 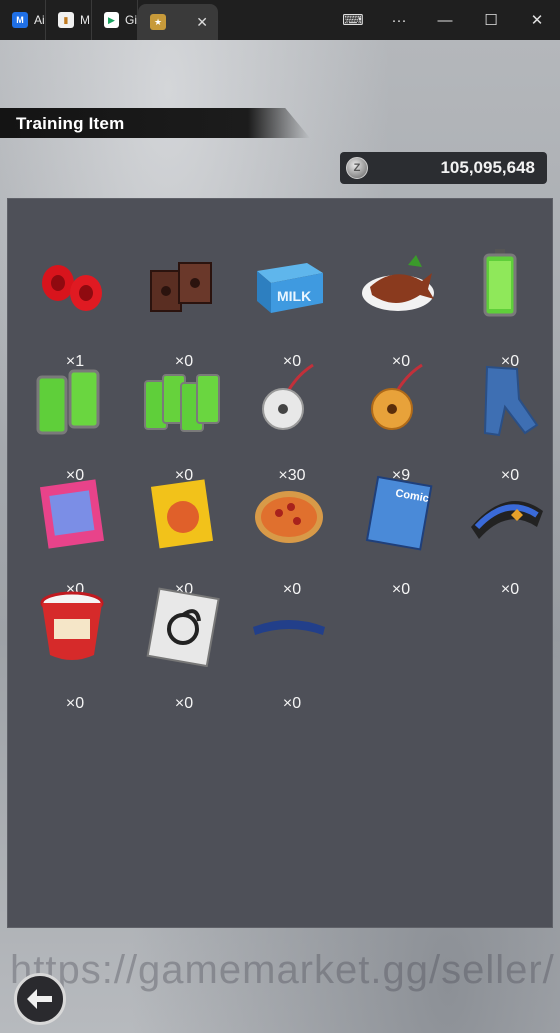 I want to click on minimize-button: —, so click(x=445, y=20).